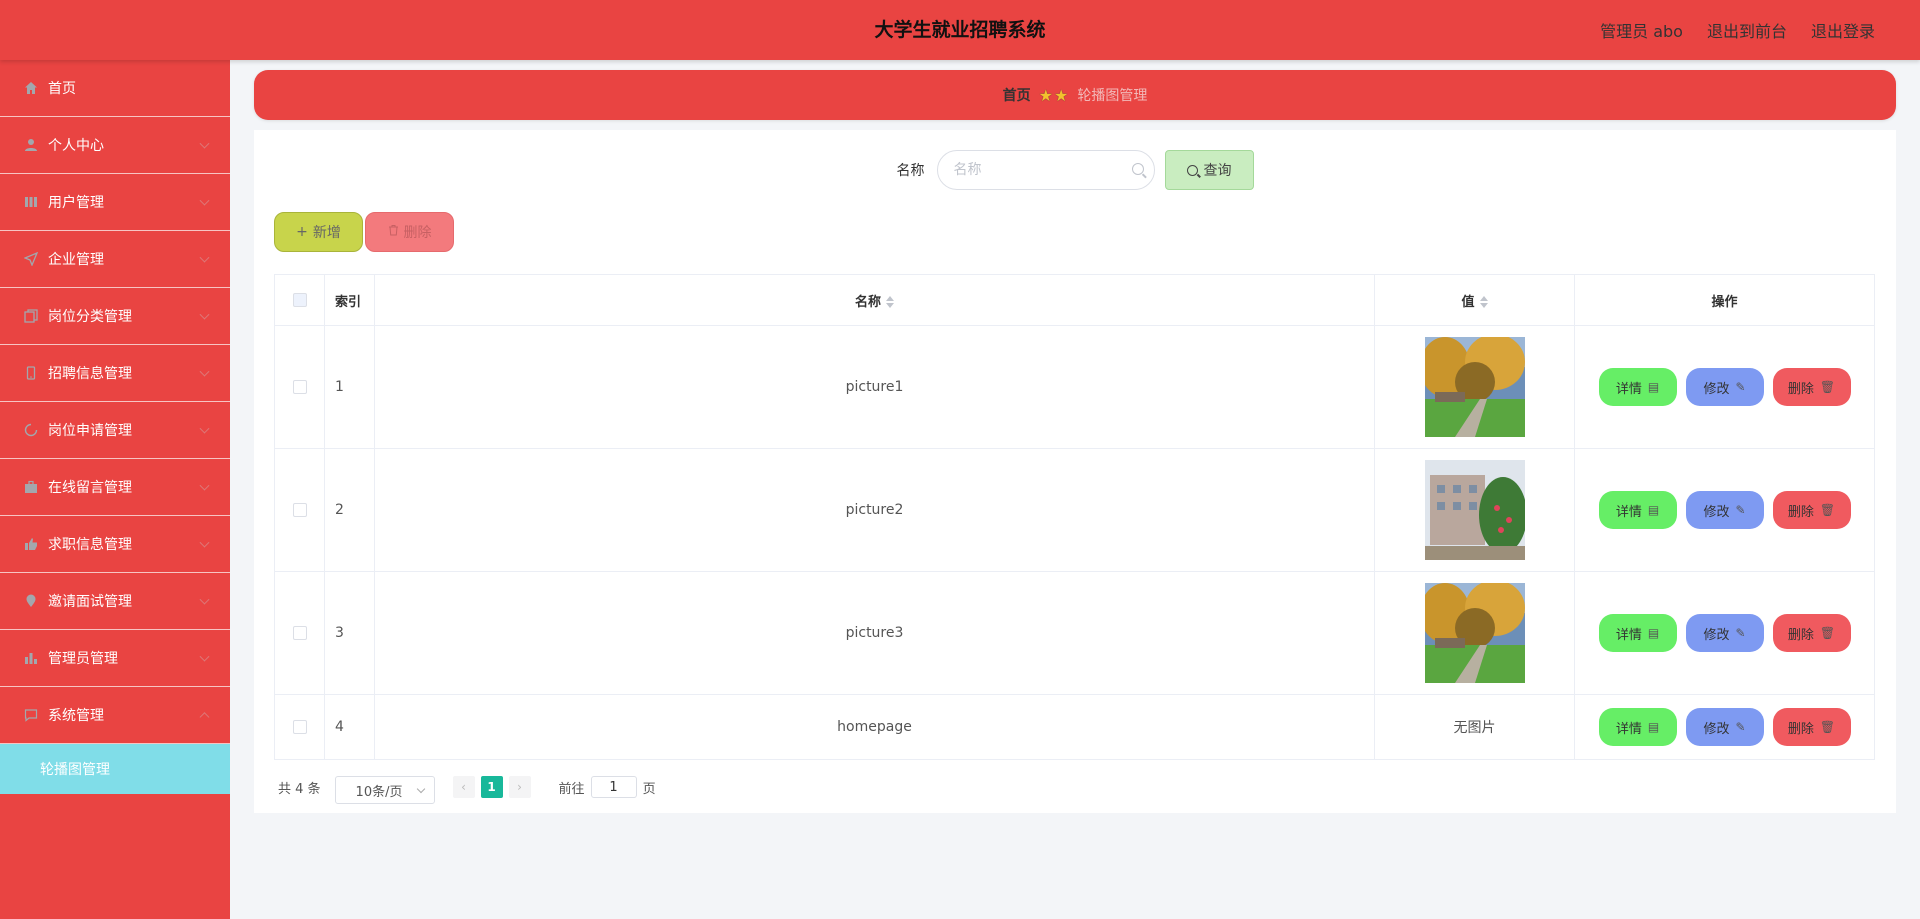  Describe the element at coordinates (115, 145) in the screenshot. I see `sidebar-item-profile: 个人中心` at that location.